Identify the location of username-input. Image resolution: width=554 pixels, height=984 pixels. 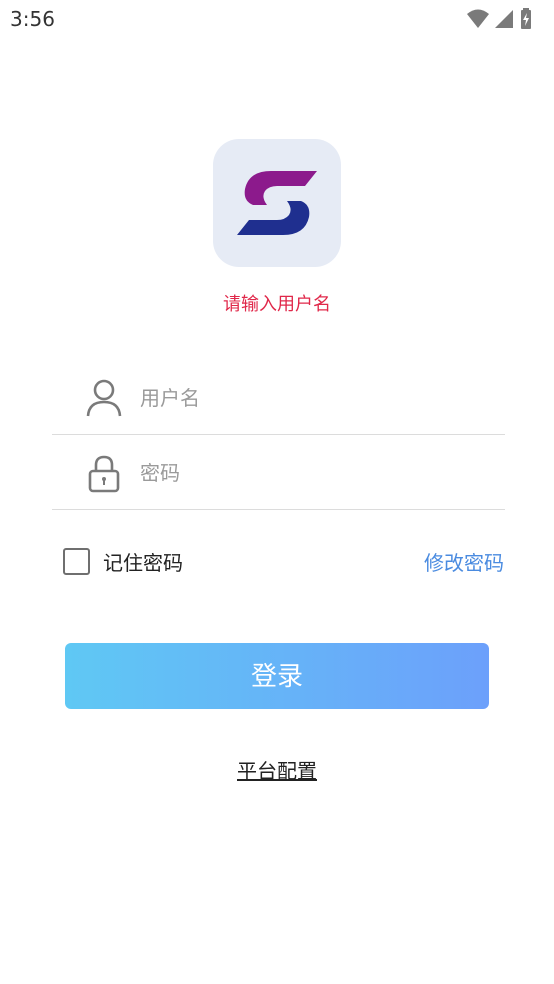
(310, 398).